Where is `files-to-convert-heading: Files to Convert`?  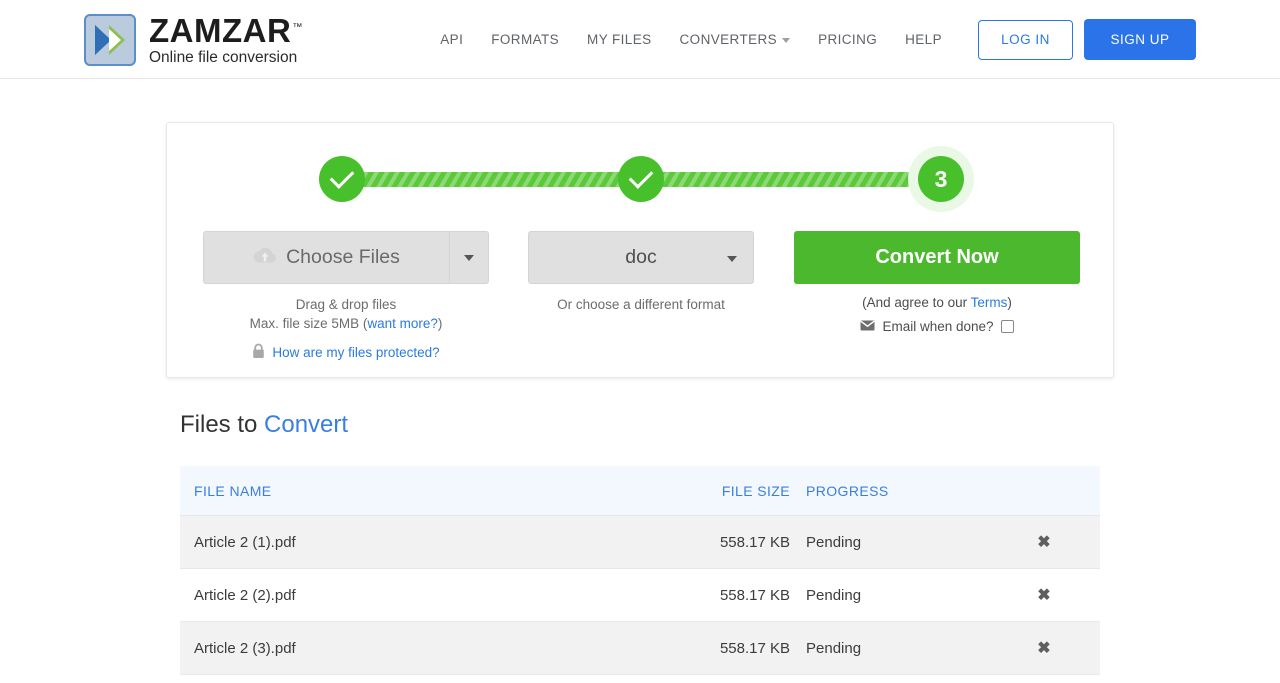 files-to-convert-heading: Files to Convert is located at coordinates (264, 425).